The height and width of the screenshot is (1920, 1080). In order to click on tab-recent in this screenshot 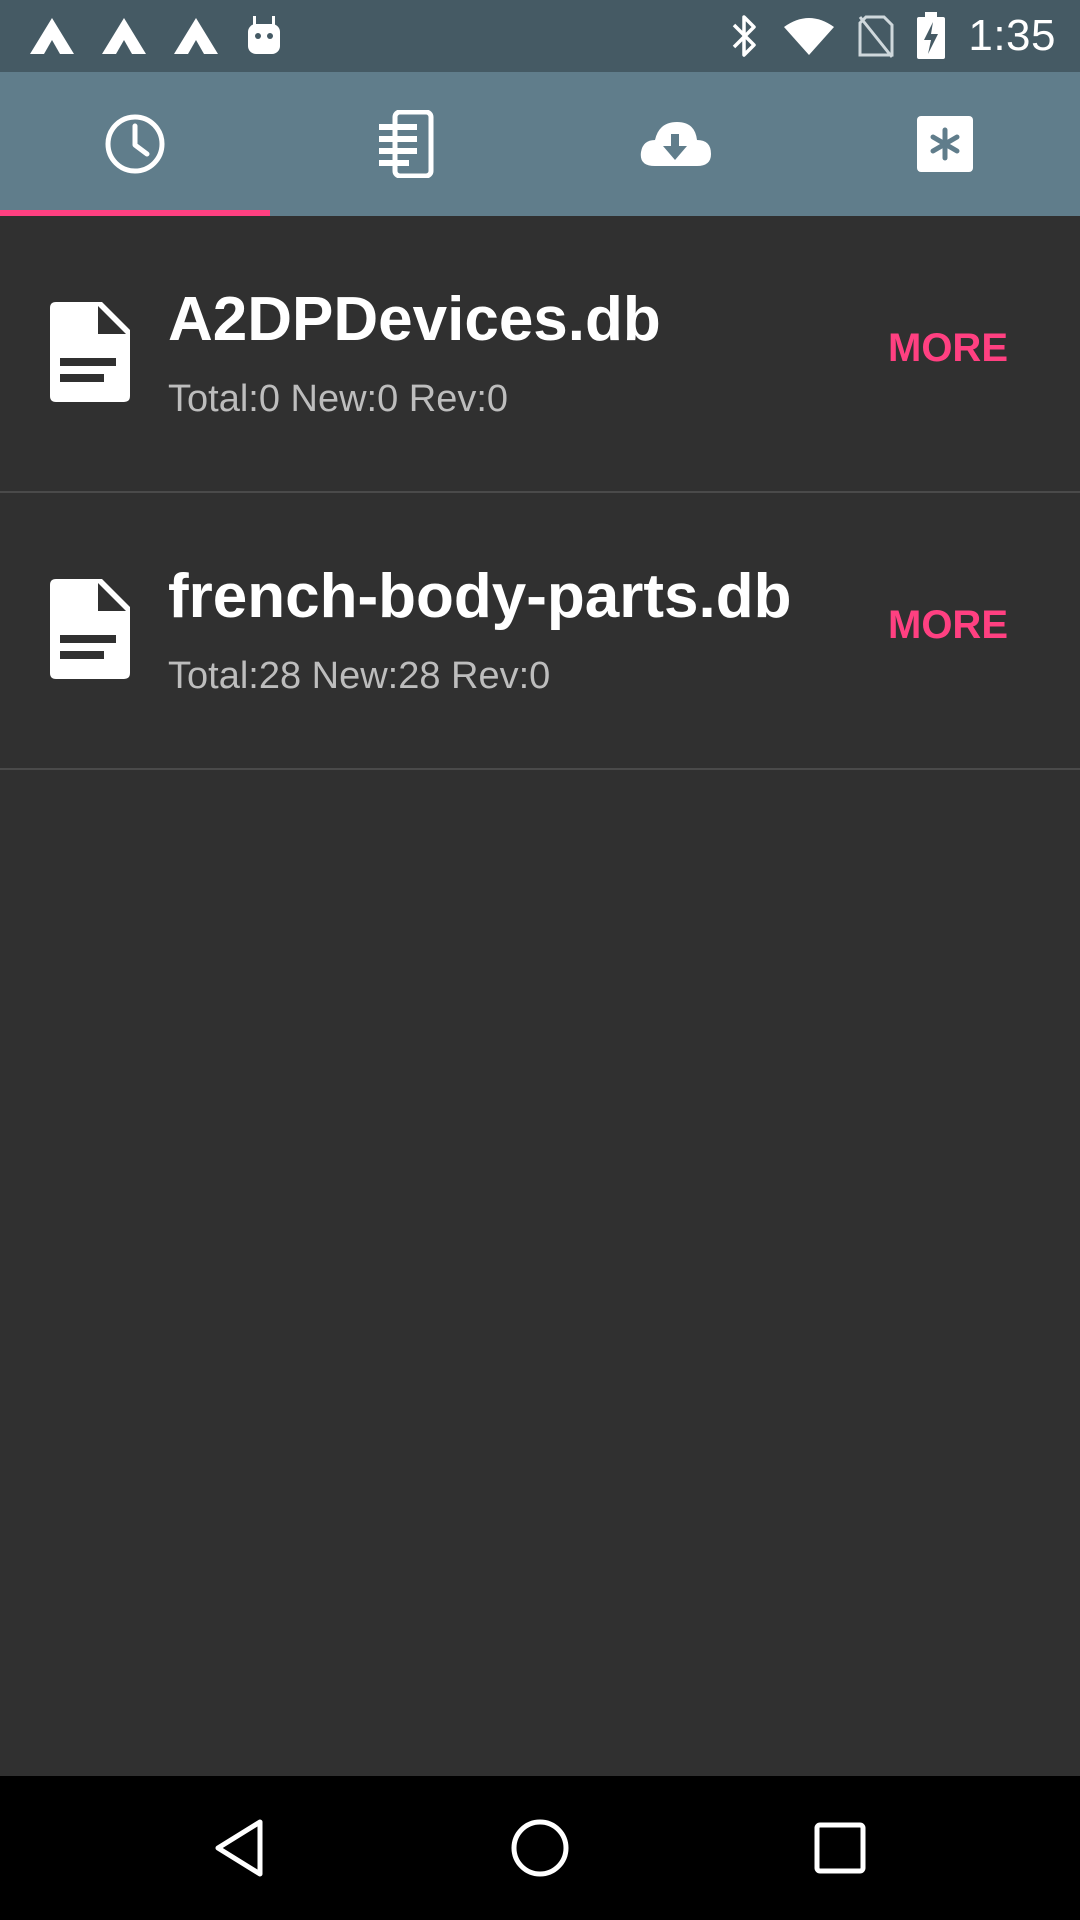, I will do `click(135, 144)`.